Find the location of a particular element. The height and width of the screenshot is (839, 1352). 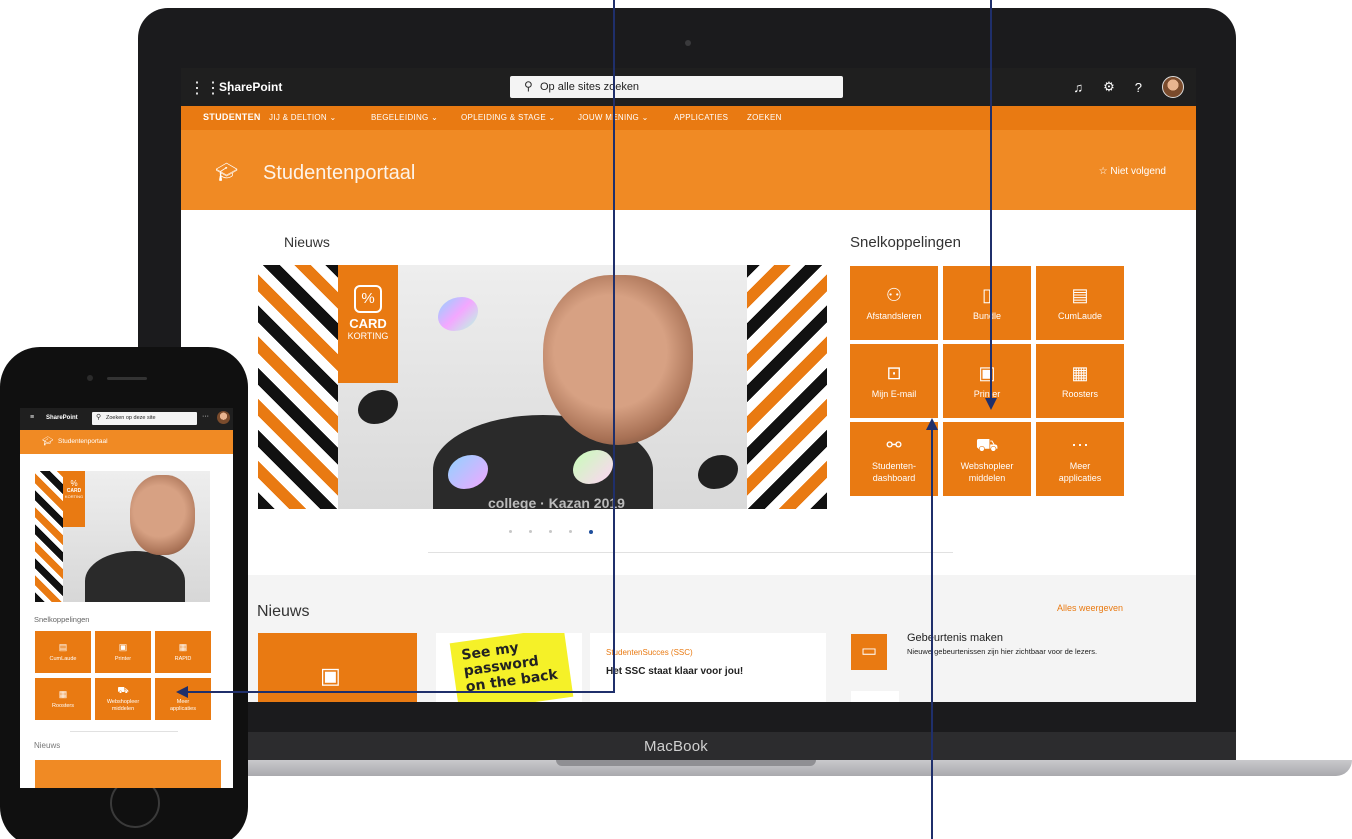

nav-label: JIJ & DELTION is located at coordinates (298, 117).